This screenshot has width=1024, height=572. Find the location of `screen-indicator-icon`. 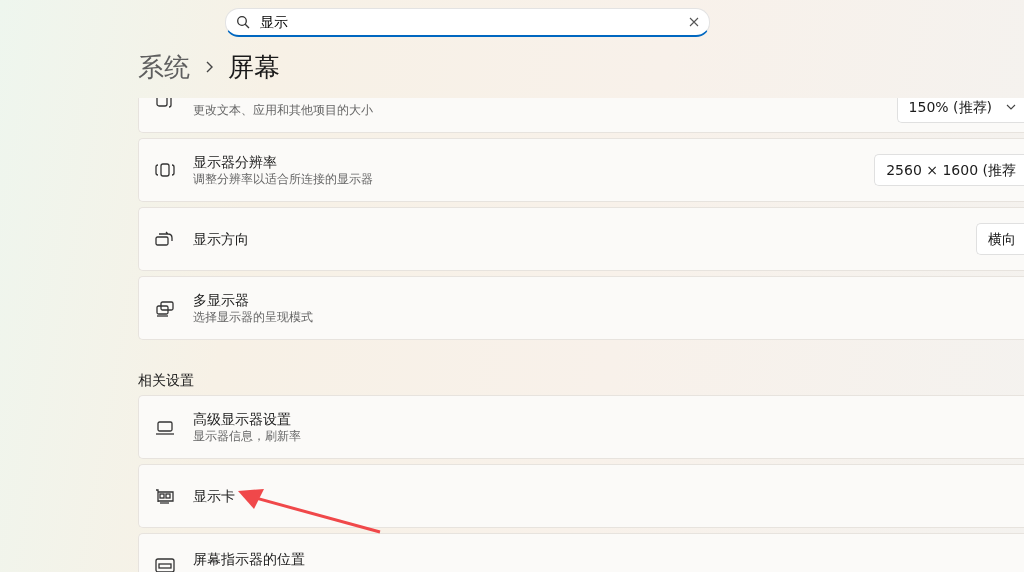

screen-indicator-icon is located at coordinates (165, 564).